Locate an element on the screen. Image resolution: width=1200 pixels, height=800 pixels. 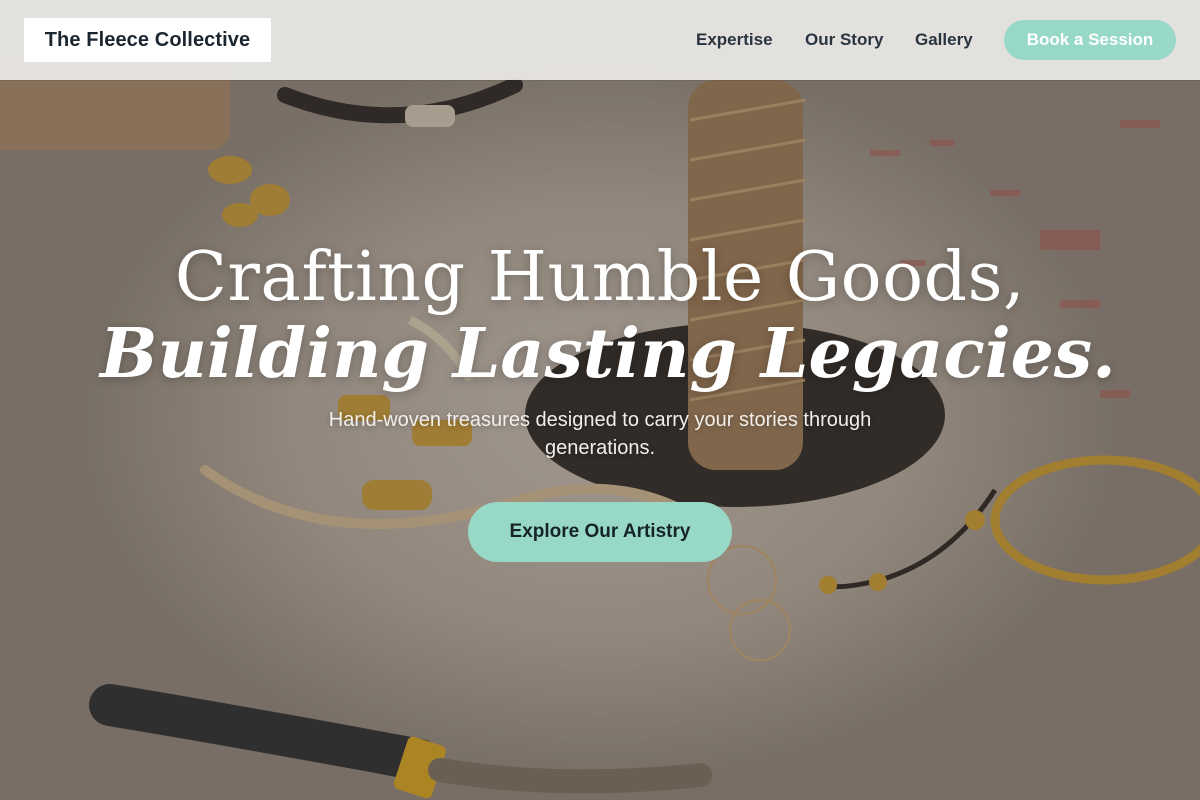
nav-link-gallery: Gallery is located at coordinates (944, 40).